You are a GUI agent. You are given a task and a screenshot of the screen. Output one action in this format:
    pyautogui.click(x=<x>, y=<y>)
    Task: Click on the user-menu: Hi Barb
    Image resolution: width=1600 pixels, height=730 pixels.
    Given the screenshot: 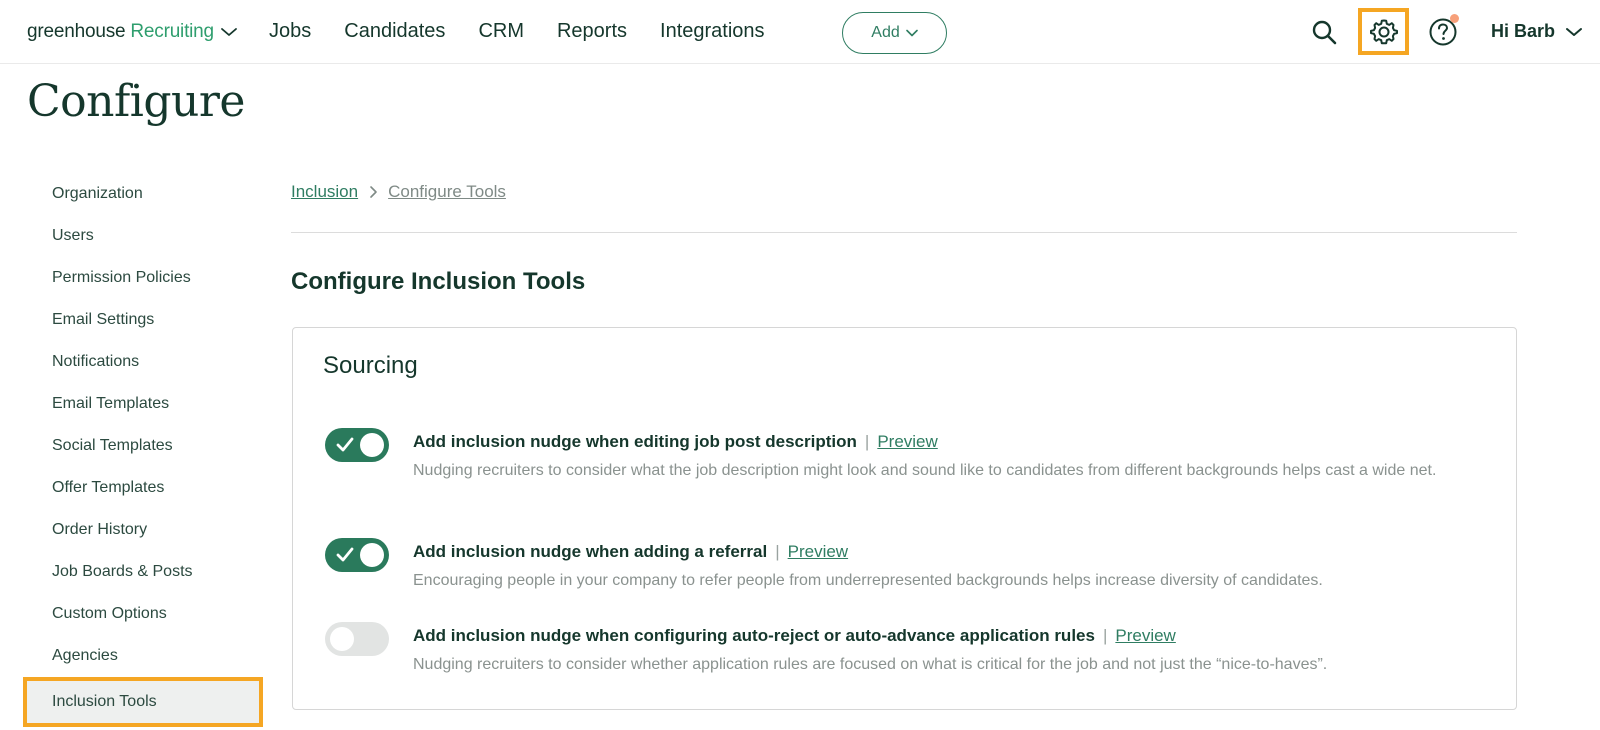 What is the action you would take?
    pyautogui.click(x=1537, y=31)
    